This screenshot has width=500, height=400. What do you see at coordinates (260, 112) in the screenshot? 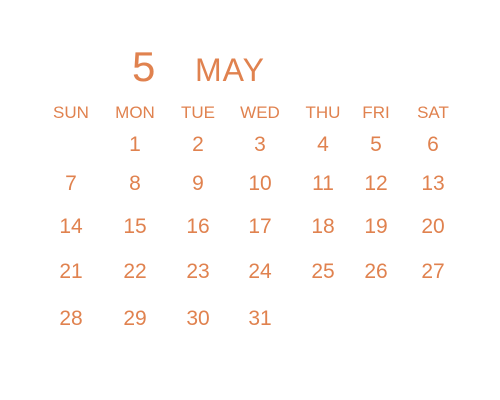
I see `weekday-label: WED` at bounding box center [260, 112].